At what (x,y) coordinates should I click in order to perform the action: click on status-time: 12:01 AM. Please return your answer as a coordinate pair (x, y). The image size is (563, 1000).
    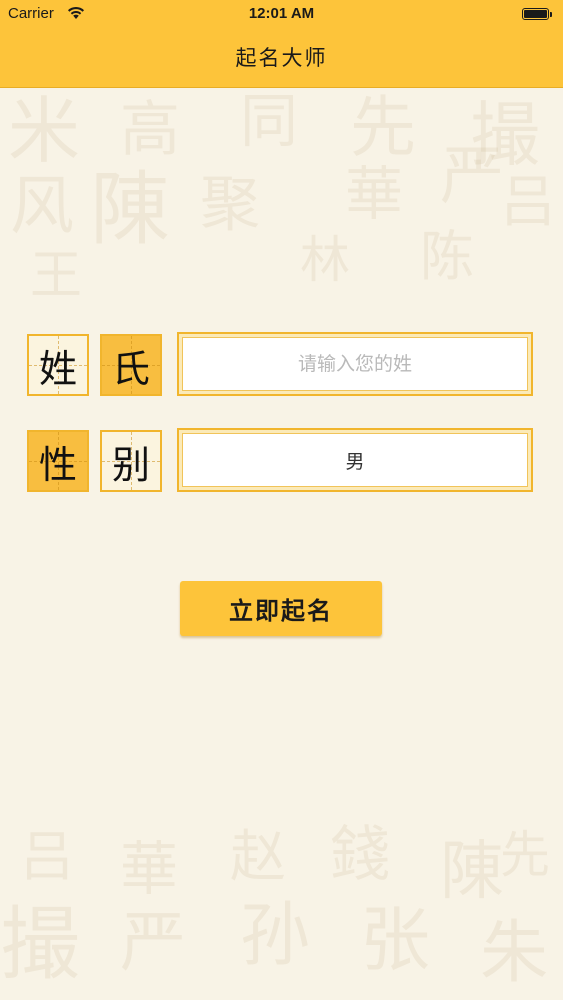
    Looking at the image, I should click on (281, 13).